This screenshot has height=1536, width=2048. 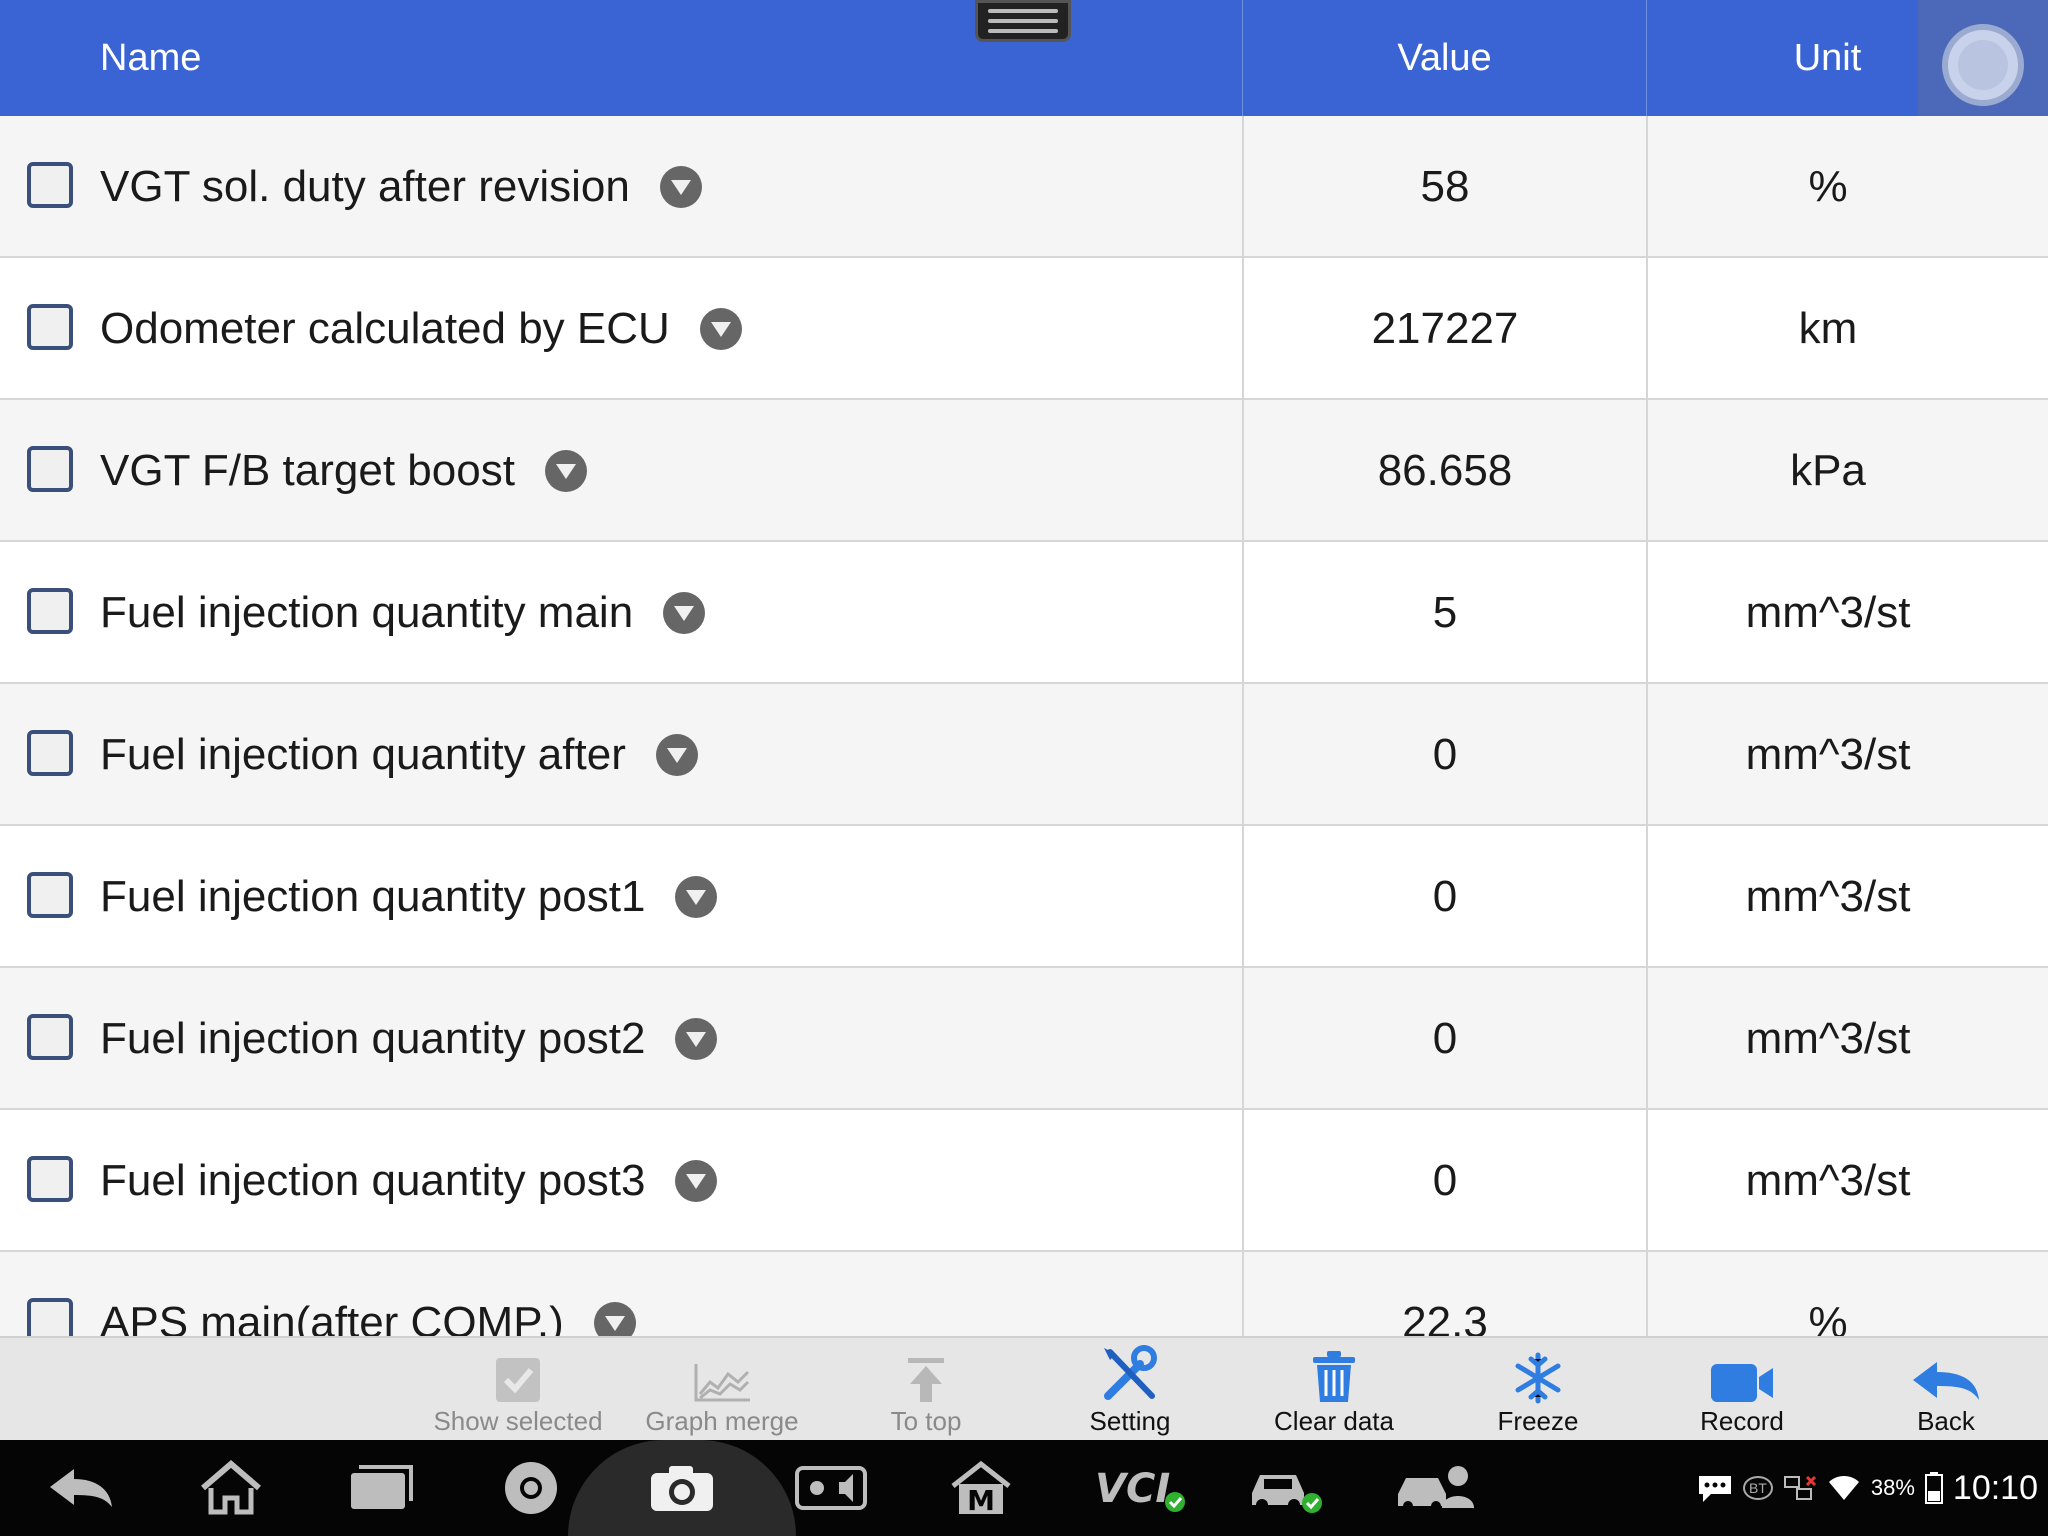 What do you see at coordinates (1843, 1488) in the screenshot?
I see `wifi-icon` at bounding box center [1843, 1488].